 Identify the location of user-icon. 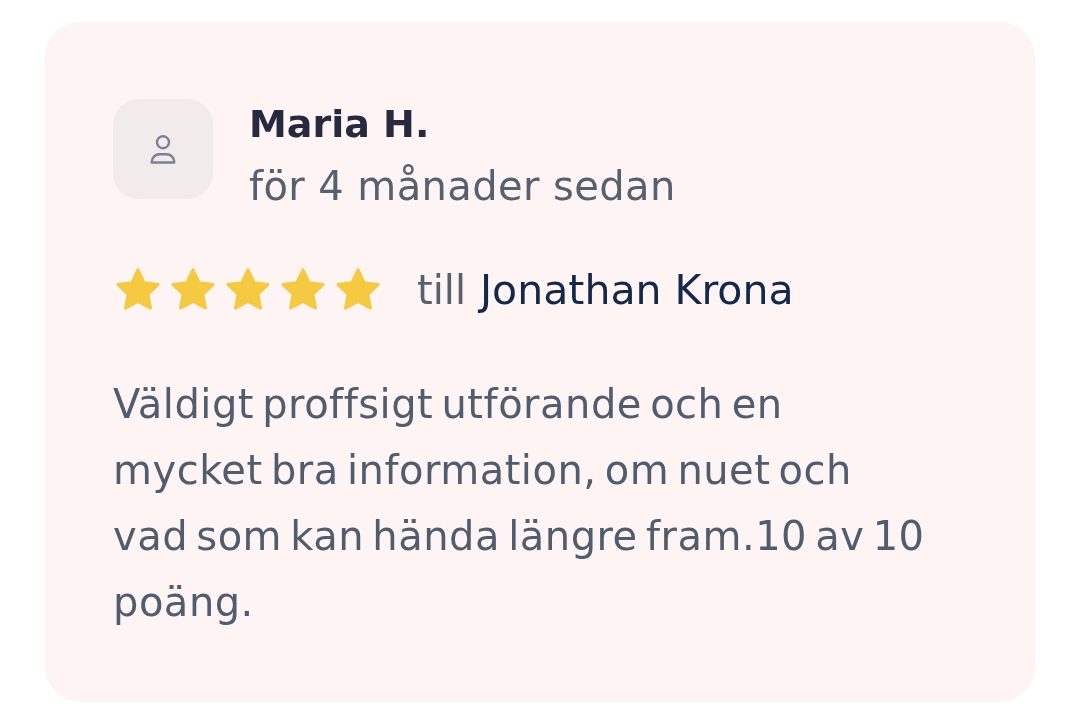
(163, 149).